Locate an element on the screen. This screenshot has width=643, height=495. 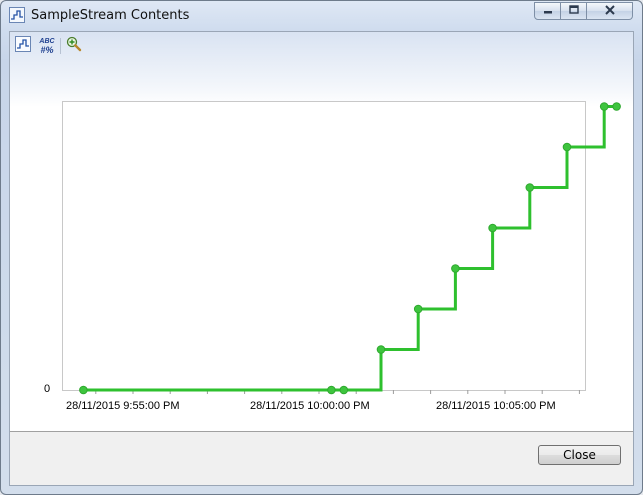
maximize-button is located at coordinates (574, 11).